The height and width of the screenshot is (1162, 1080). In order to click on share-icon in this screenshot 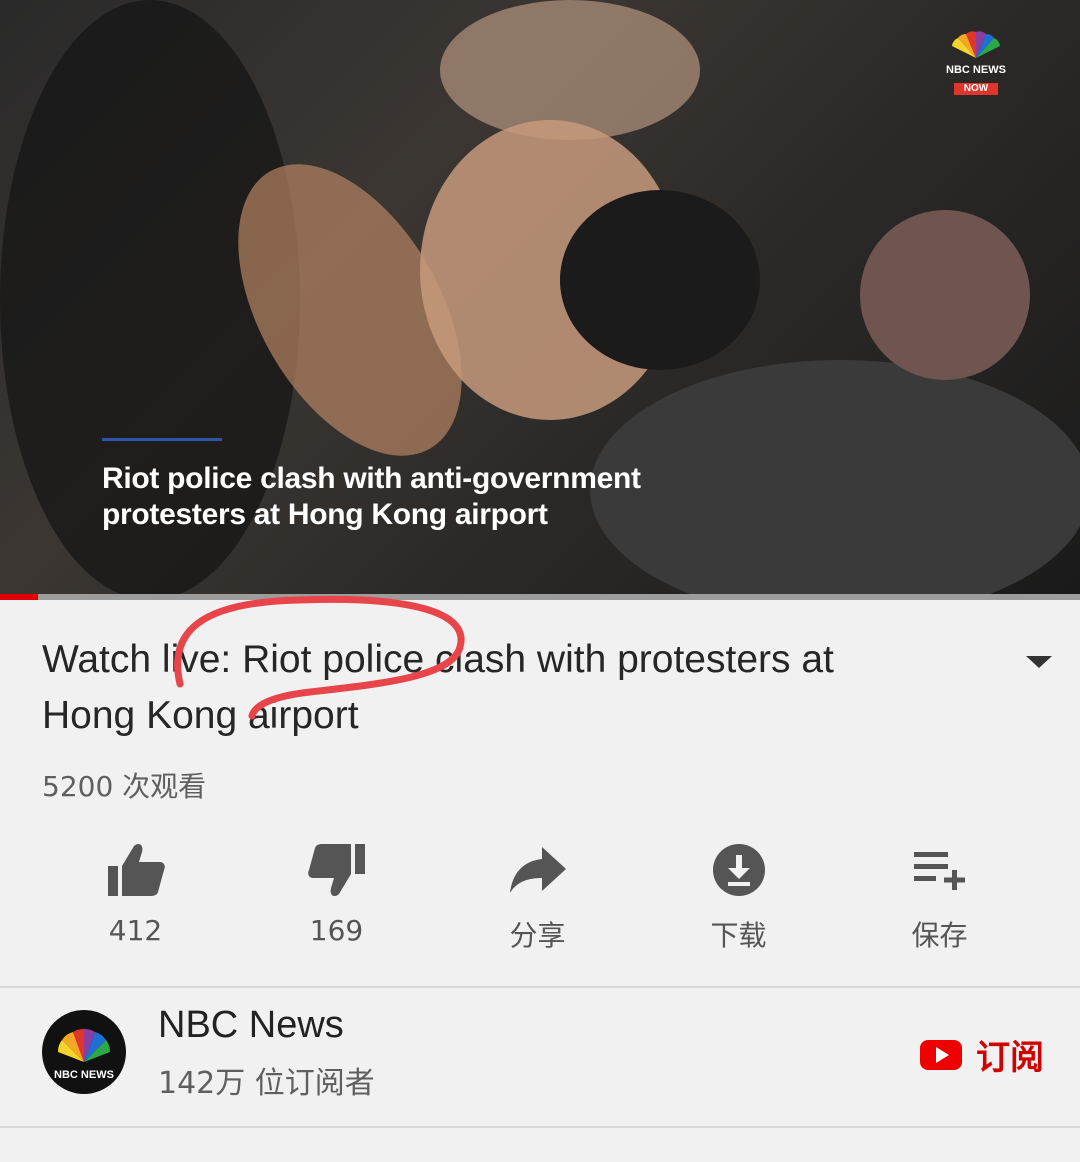, I will do `click(538, 870)`.